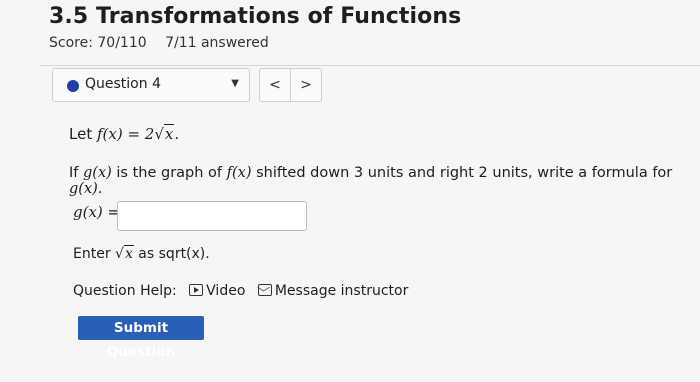 The height and width of the screenshot is (382, 700). I want to click on sqrt-symbol-icon: √, so click(159, 134).